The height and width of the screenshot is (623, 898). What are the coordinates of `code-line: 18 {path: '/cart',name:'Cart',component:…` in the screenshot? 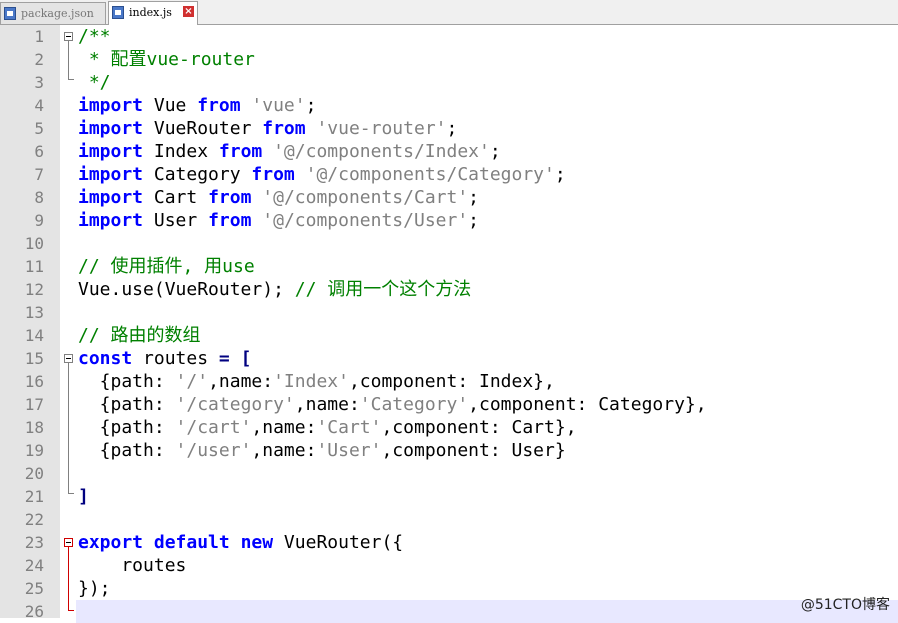 It's located at (449, 427).